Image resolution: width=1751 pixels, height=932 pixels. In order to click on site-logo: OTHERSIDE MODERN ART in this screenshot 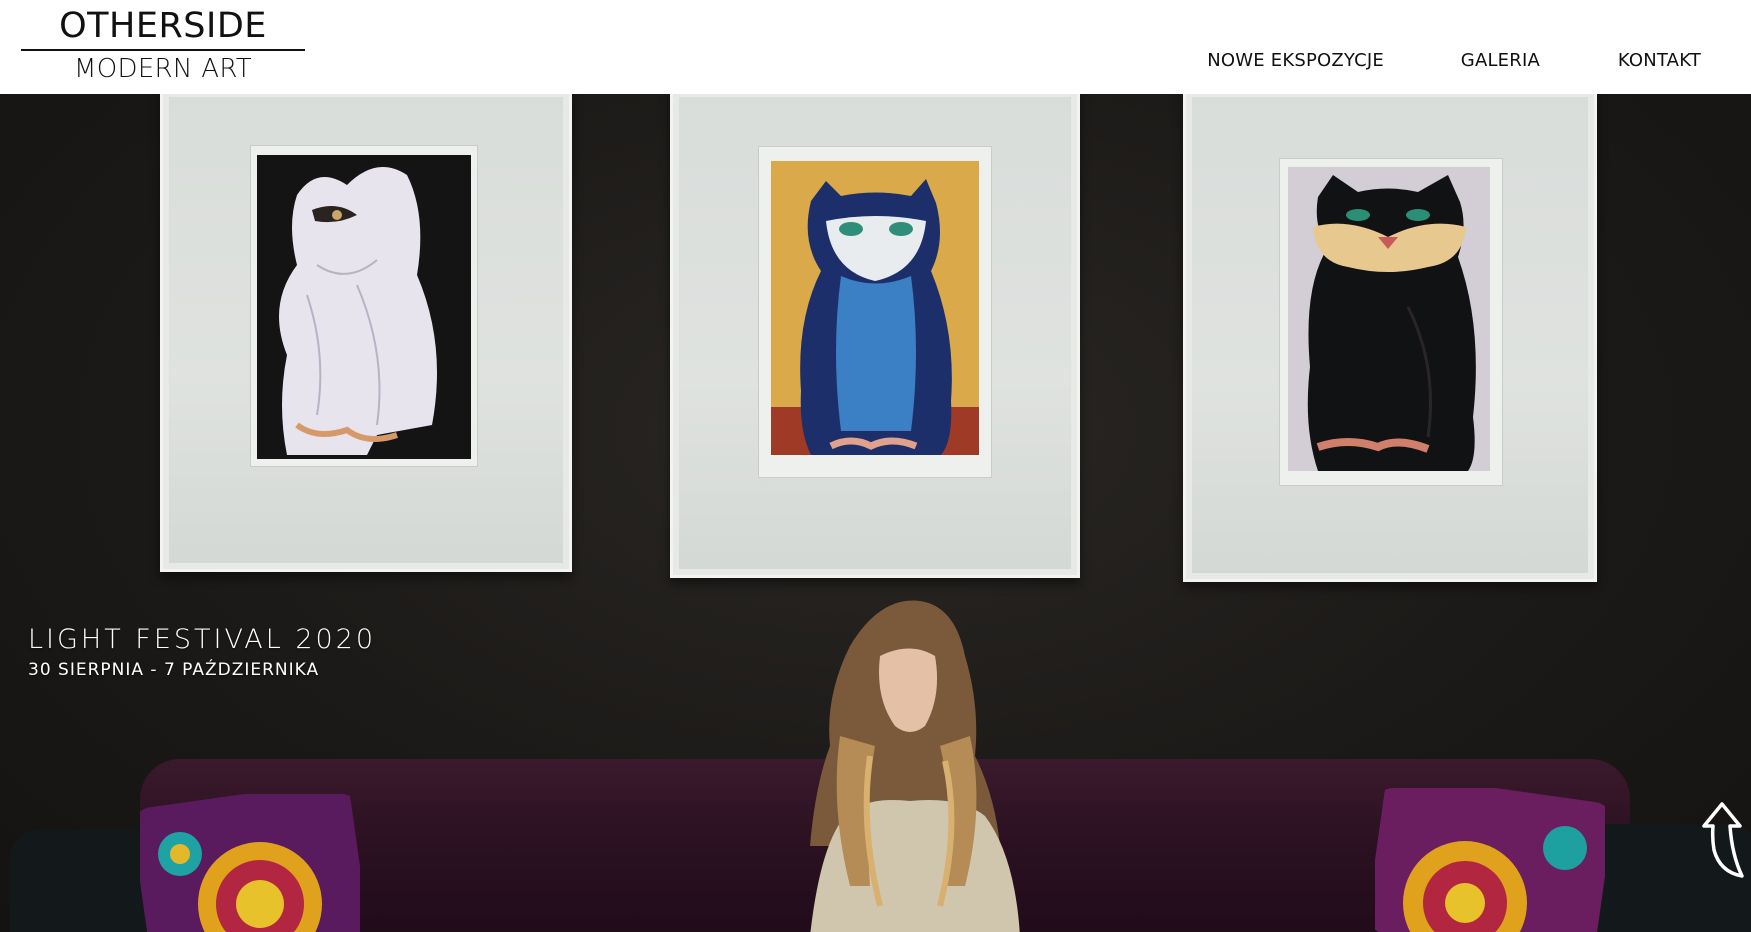, I will do `click(163, 45)`.